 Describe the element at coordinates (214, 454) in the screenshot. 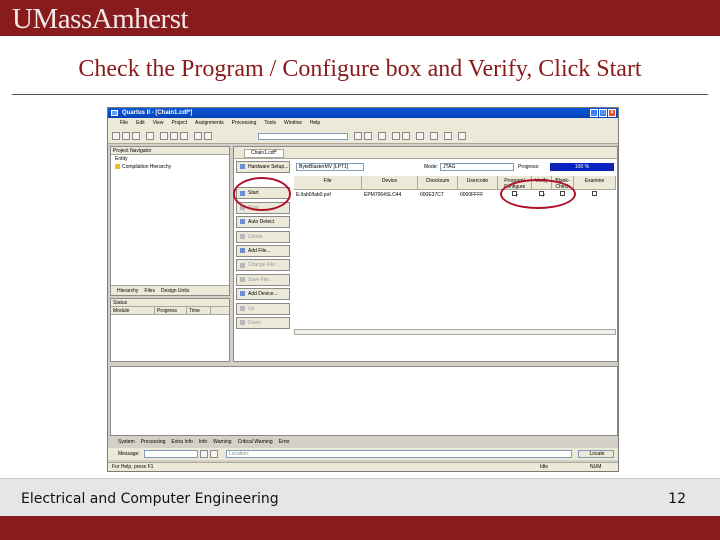

I see `down-arrow-icon` at that location.